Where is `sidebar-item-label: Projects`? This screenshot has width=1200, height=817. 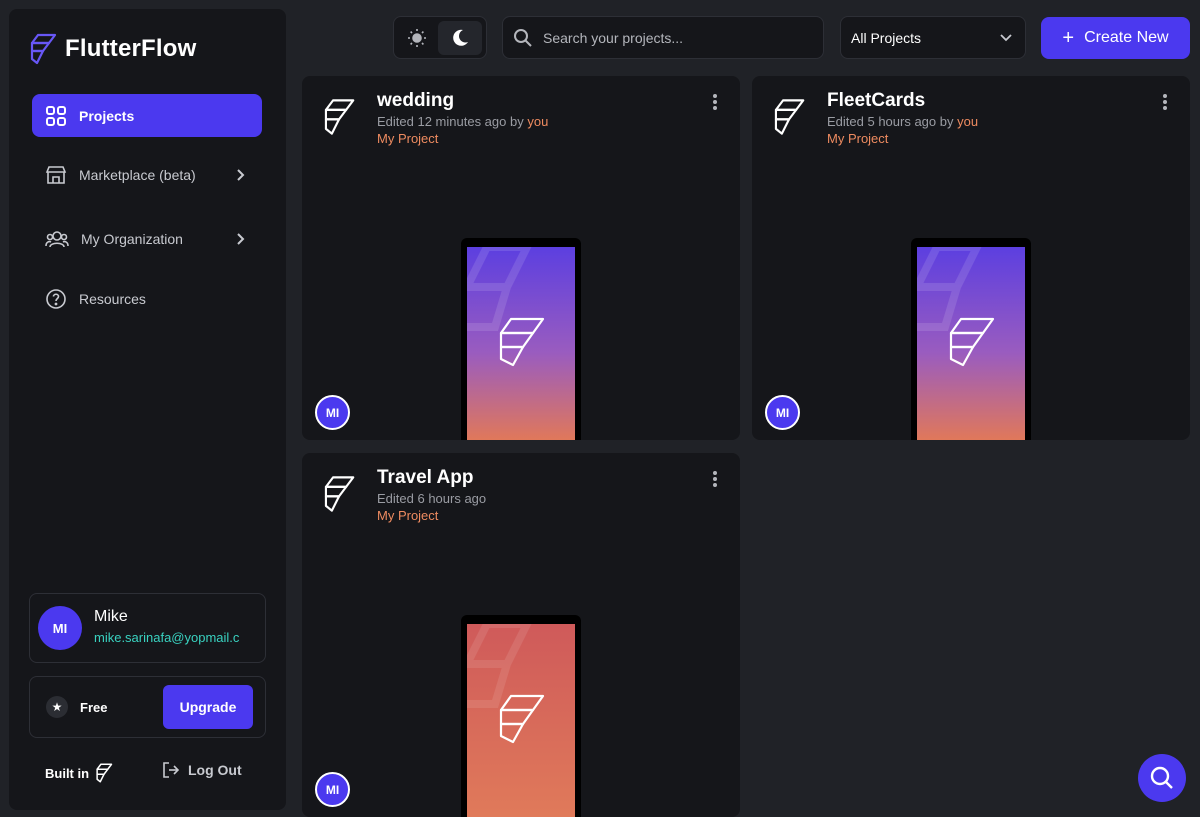 sidebar-item-label: Projects is located at coordinates (107, 115).